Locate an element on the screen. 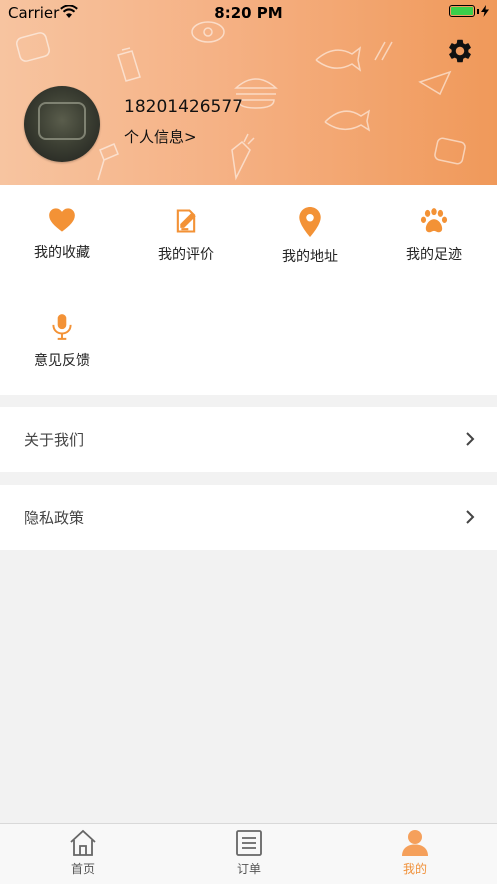 This screenshot has width=497, height=884. order-list-icon is located at coordinates (249, 843).